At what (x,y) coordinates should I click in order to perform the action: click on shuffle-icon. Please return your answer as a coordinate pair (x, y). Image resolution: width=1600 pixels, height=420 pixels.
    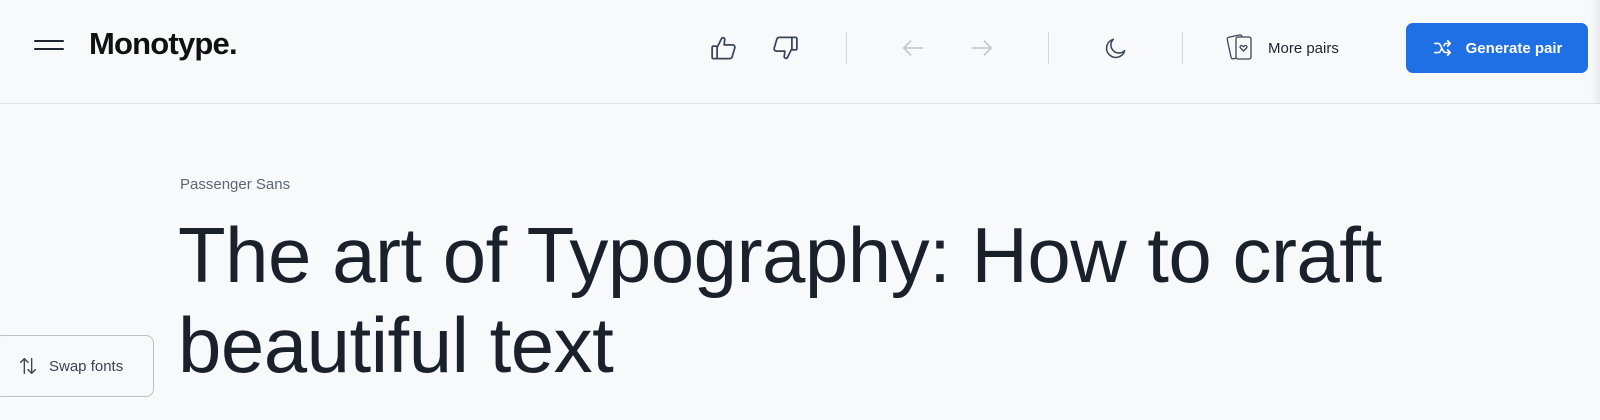
    Looking at the image, I should click on (1442, 48).